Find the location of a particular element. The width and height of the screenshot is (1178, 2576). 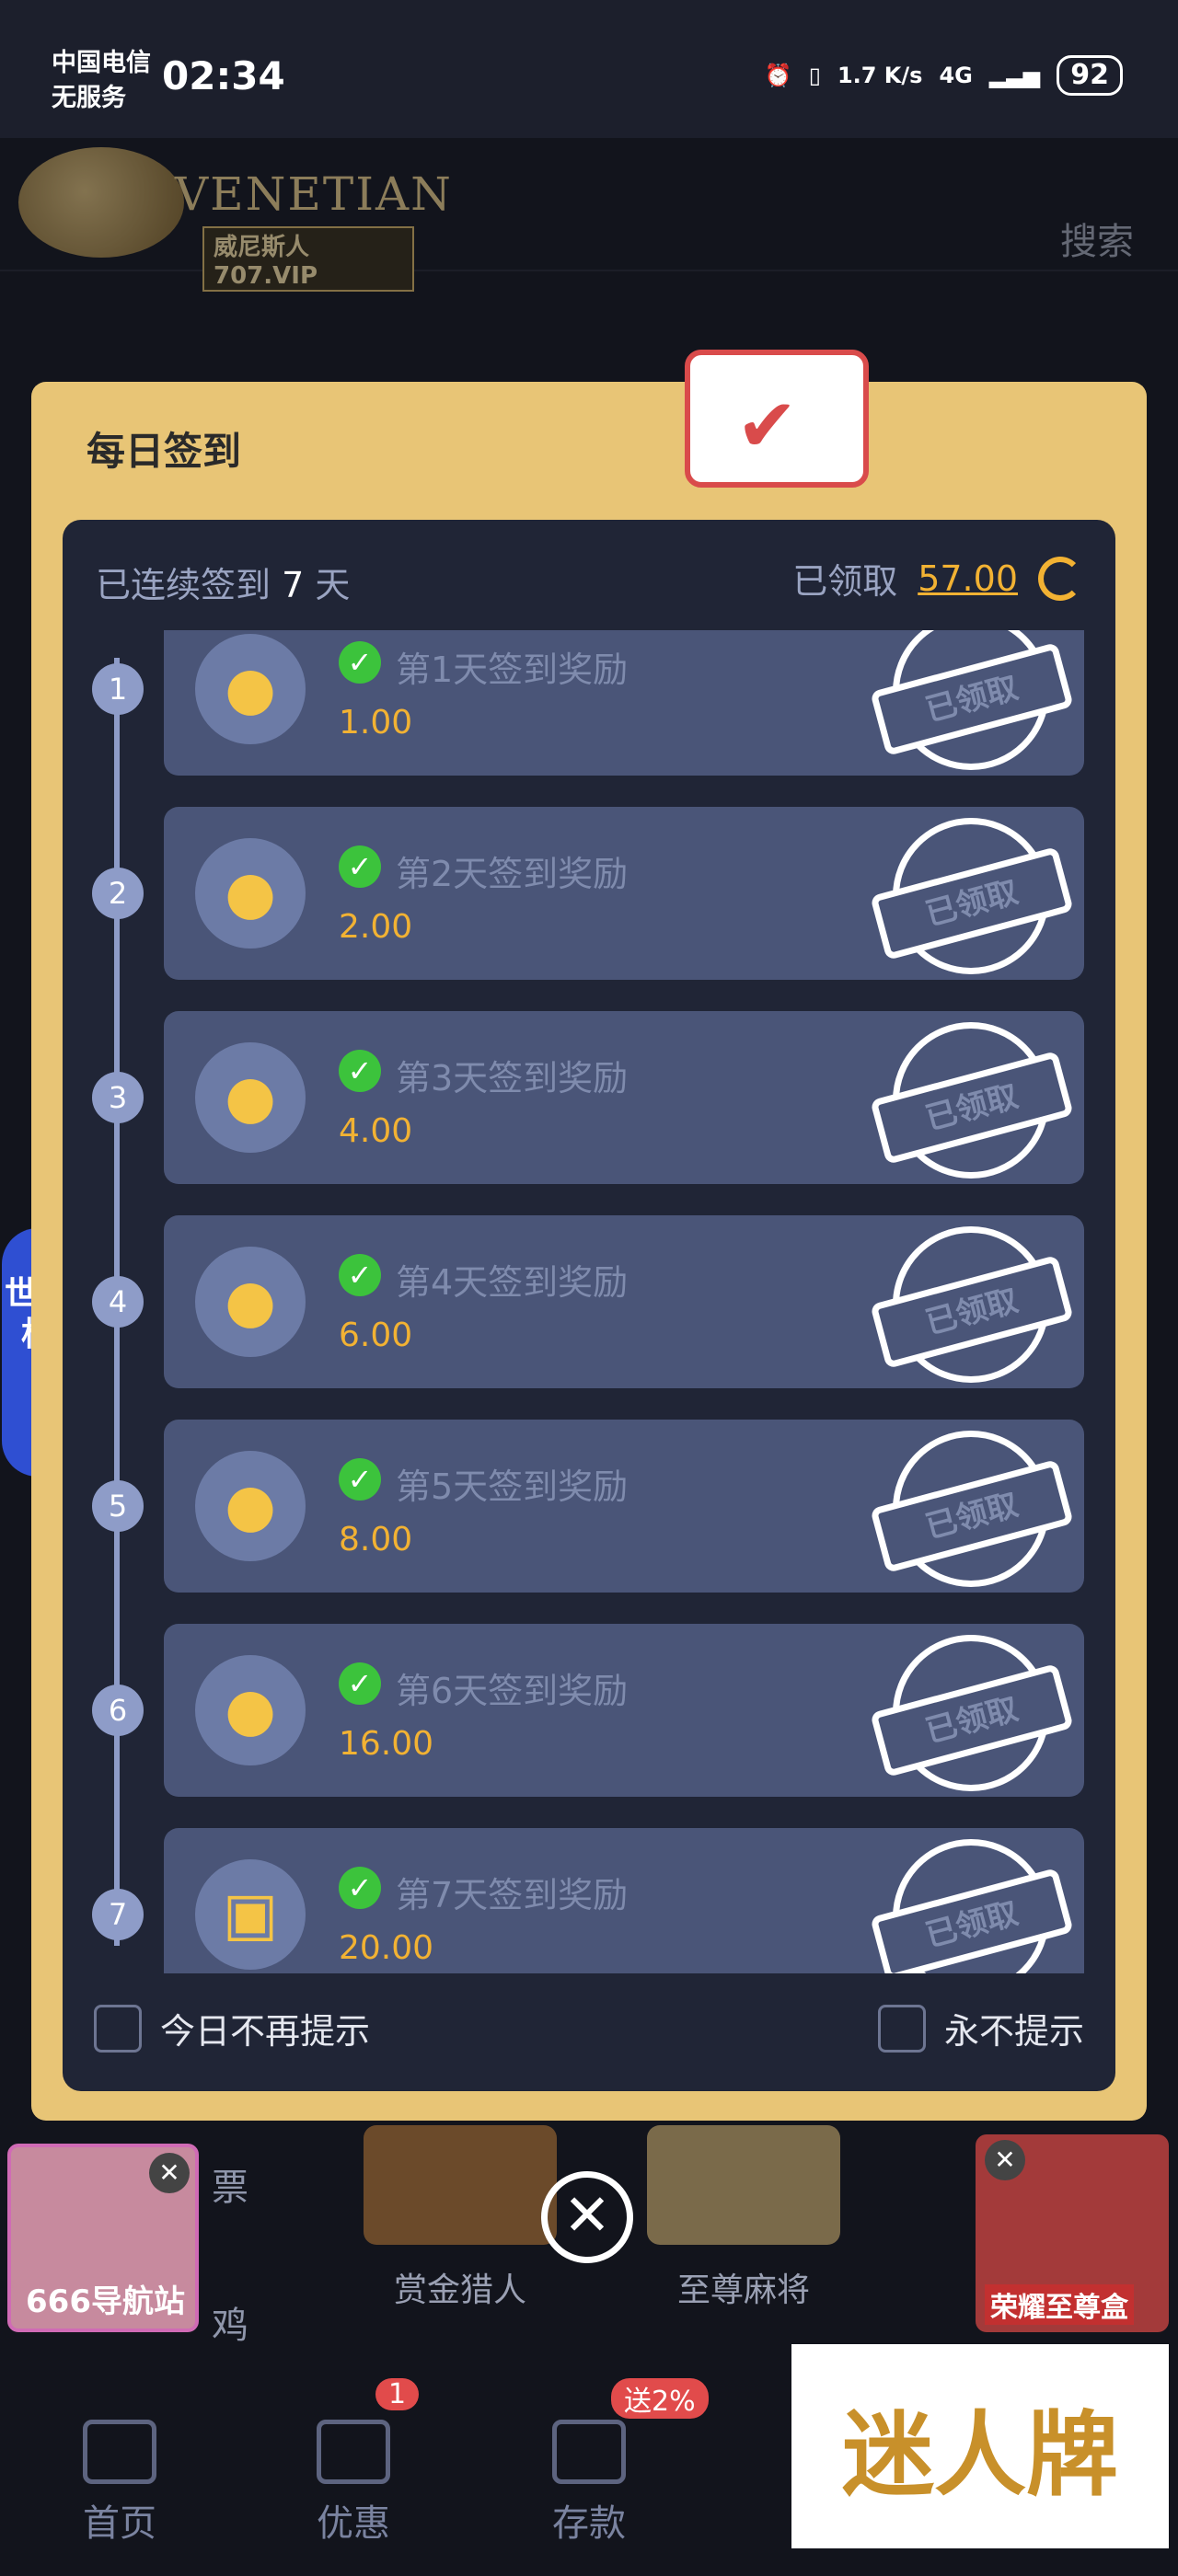

ad-right-label: 荣耀至尊盒 is located at coordinates (1059, 2304).